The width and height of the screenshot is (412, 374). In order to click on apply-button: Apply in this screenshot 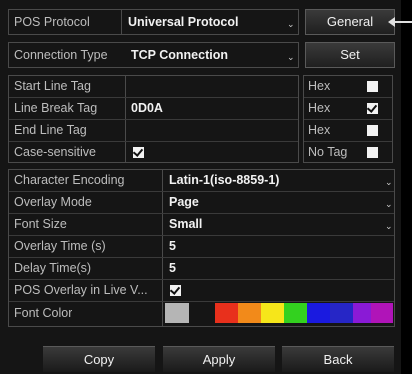, I will do `click(219, 359)`.